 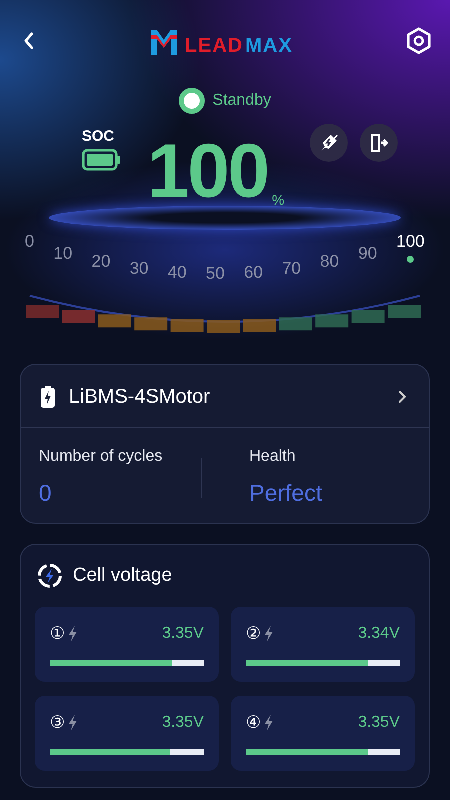 I want to click on stat-value: Perfect, so click(x=287, y=493).